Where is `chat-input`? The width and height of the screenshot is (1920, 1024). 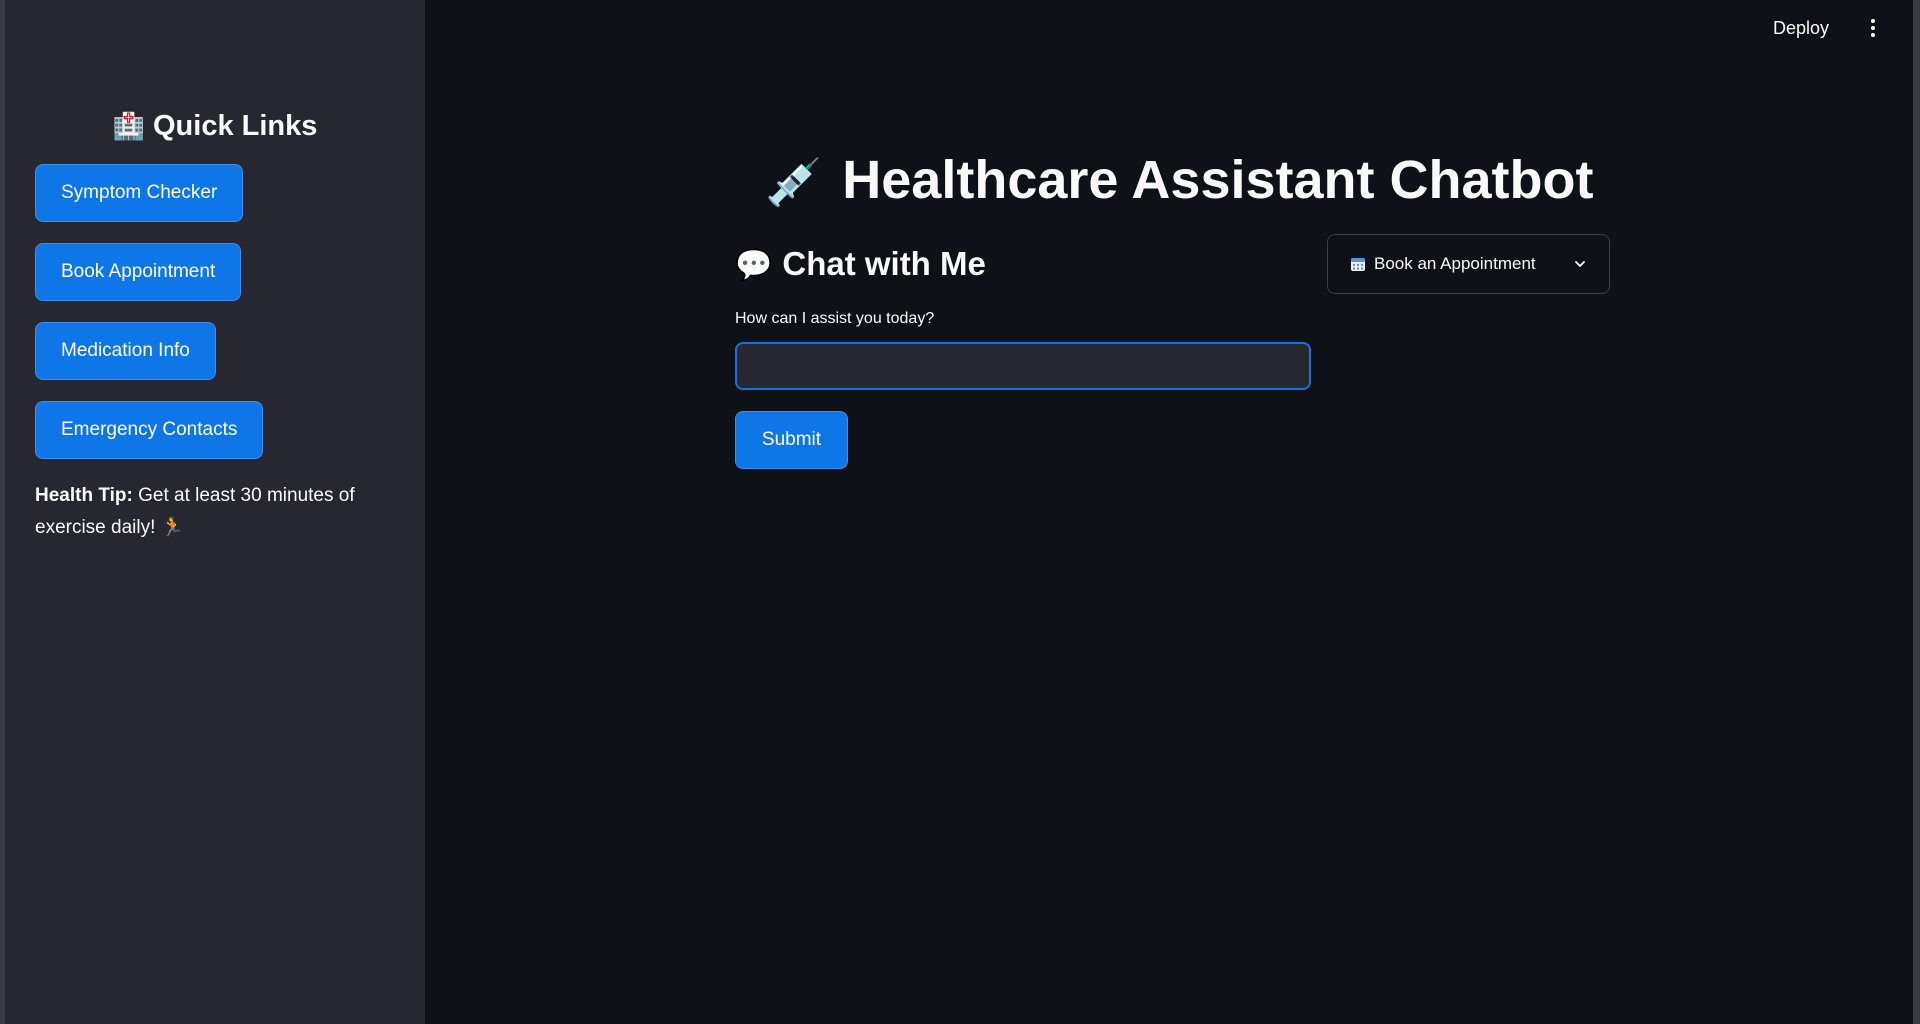 chat-input is located at coordinates (1023, 366).